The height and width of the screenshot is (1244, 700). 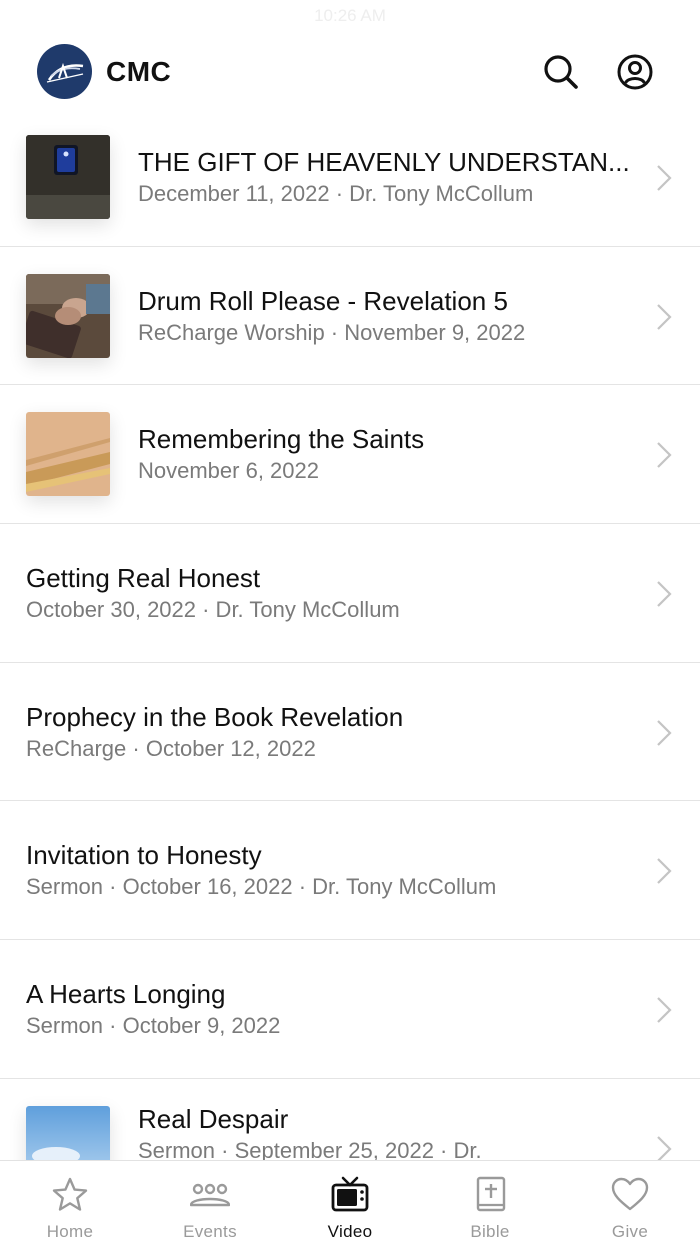 I want to click on video-row: Remembering the Saints November 6, 2022, so click(x=350, y=455).